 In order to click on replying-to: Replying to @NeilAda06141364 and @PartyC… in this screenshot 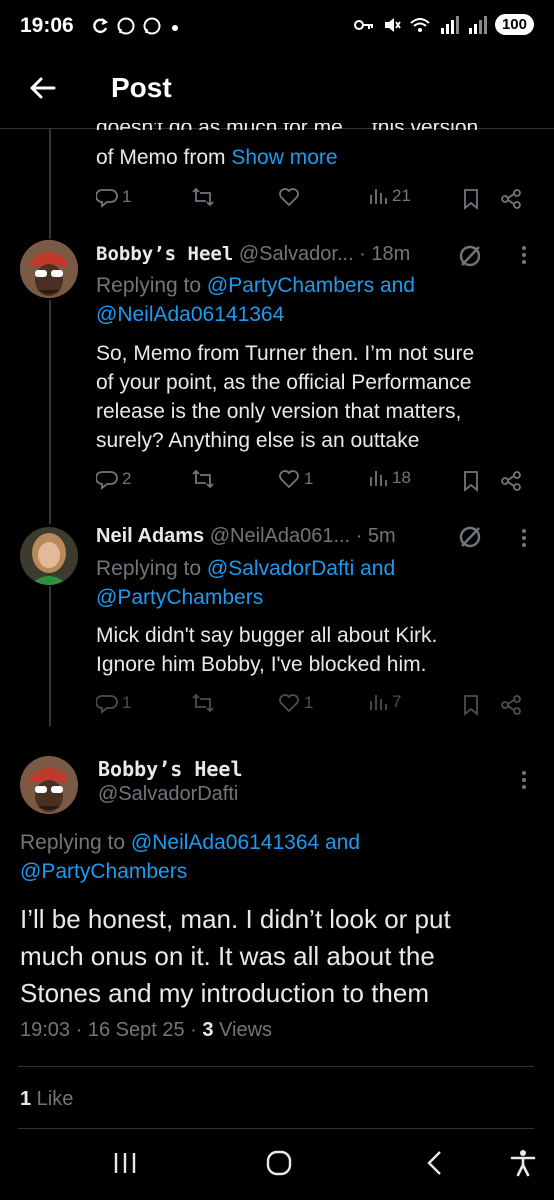, I will do `click(190, 857)`.